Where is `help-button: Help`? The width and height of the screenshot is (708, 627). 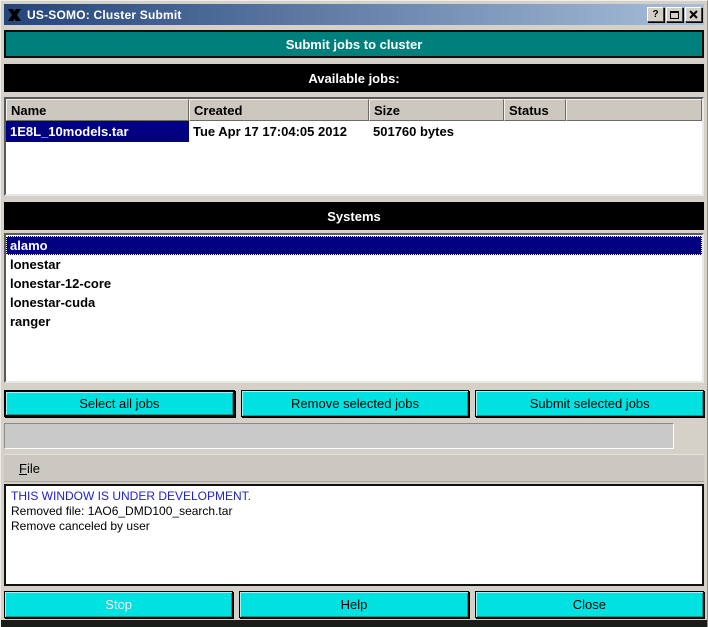
help-button: Help is located at coordinates (354, 604).